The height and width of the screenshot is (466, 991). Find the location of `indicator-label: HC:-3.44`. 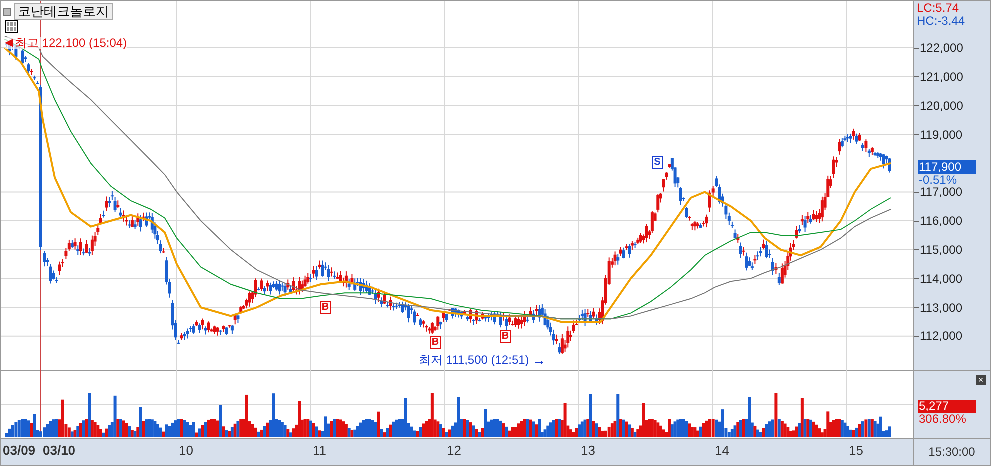

indicator-label: HC:-3.44 is located at coordinates (941, 21).